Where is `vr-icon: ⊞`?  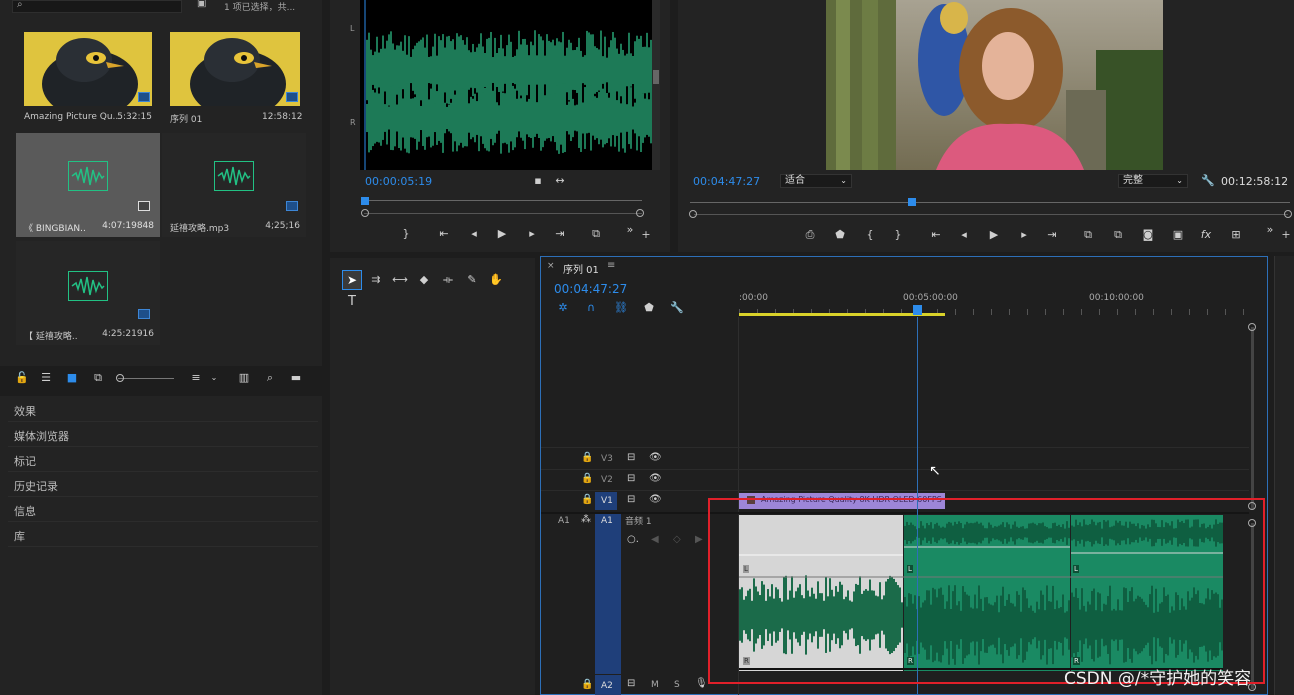 vr-icon: ⊞ is located at coordinates (1236, 235).